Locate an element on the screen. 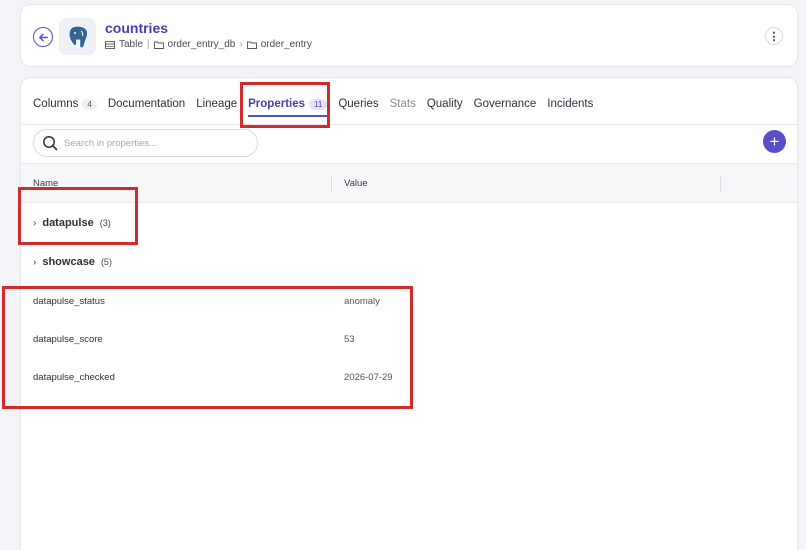  search-box is located at coordinates (145, 143).